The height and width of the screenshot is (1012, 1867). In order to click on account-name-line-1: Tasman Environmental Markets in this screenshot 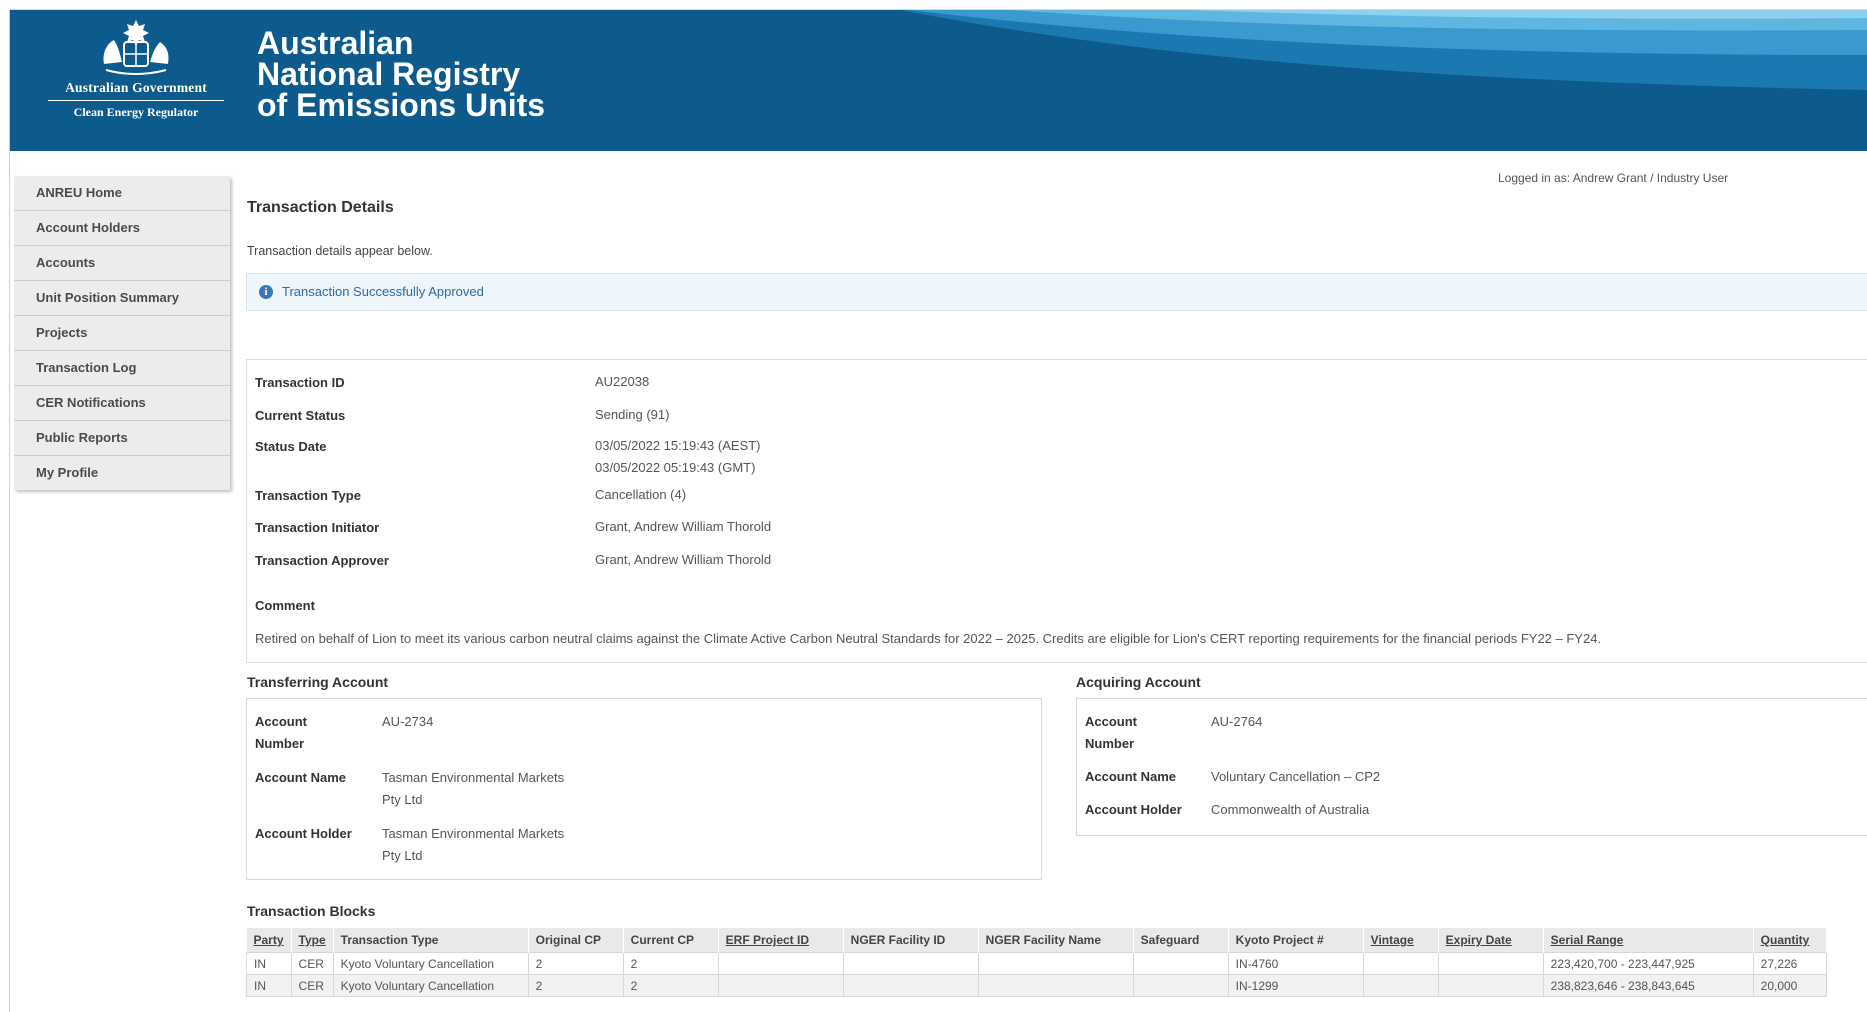, I will do `click(473, 777)`.